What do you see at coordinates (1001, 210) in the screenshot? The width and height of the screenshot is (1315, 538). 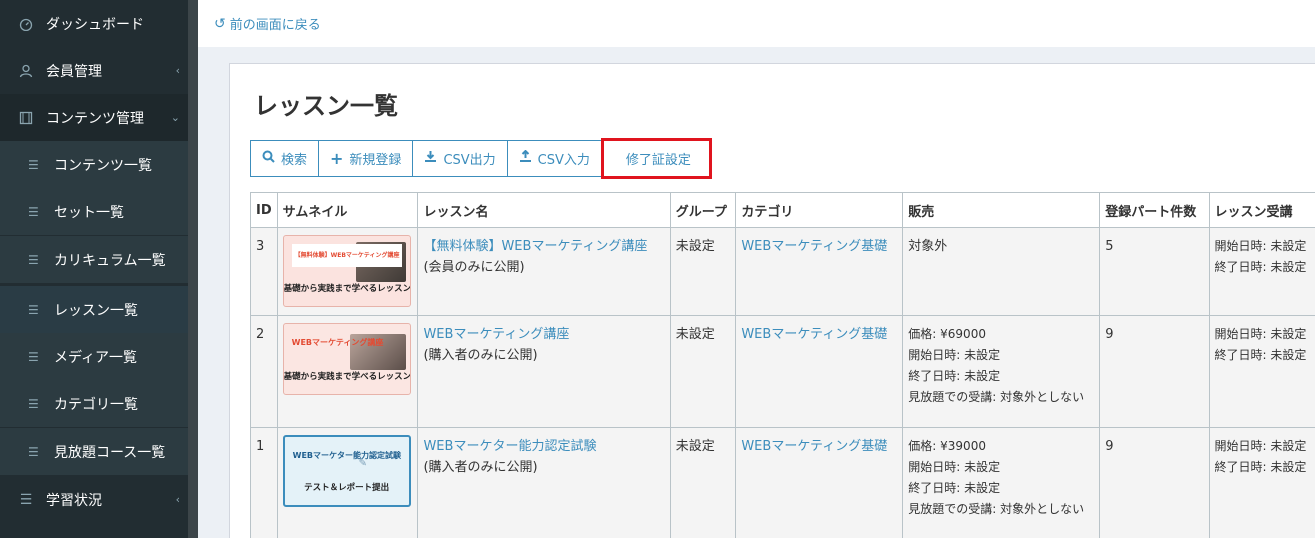 I see `col-header-sales: 販売` at bounding box center [1001, 210].